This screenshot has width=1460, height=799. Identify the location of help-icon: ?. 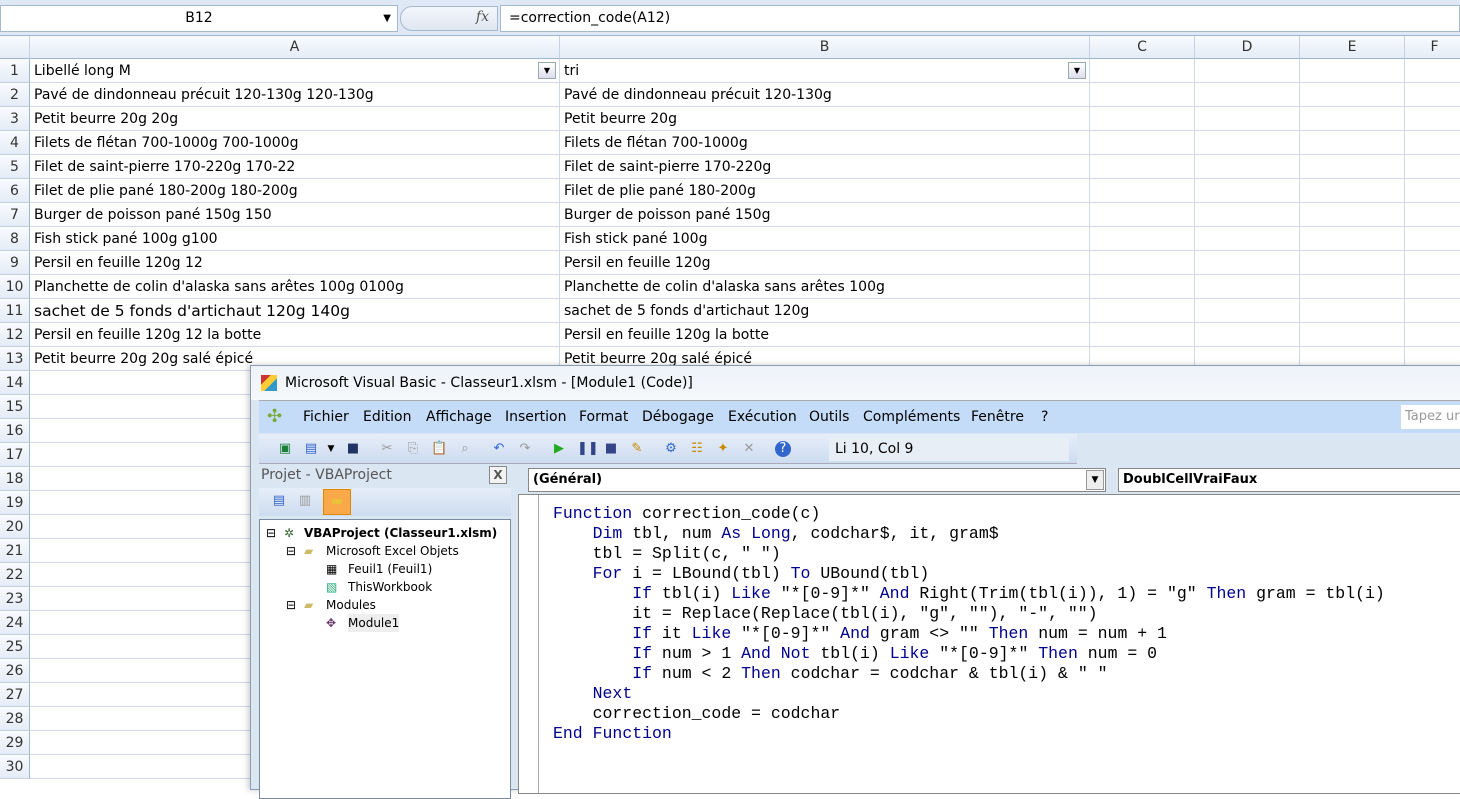
(783, 449).